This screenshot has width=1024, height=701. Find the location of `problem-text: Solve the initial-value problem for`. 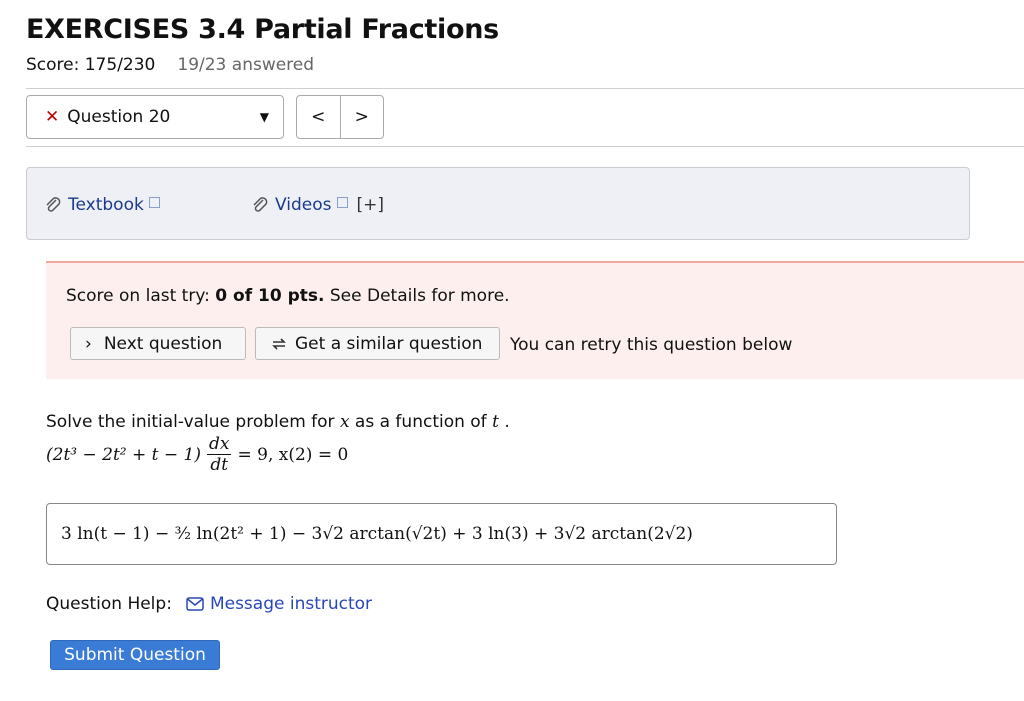

problem-text: Solve the initial-value problem for is located at coordinates (193, 422).